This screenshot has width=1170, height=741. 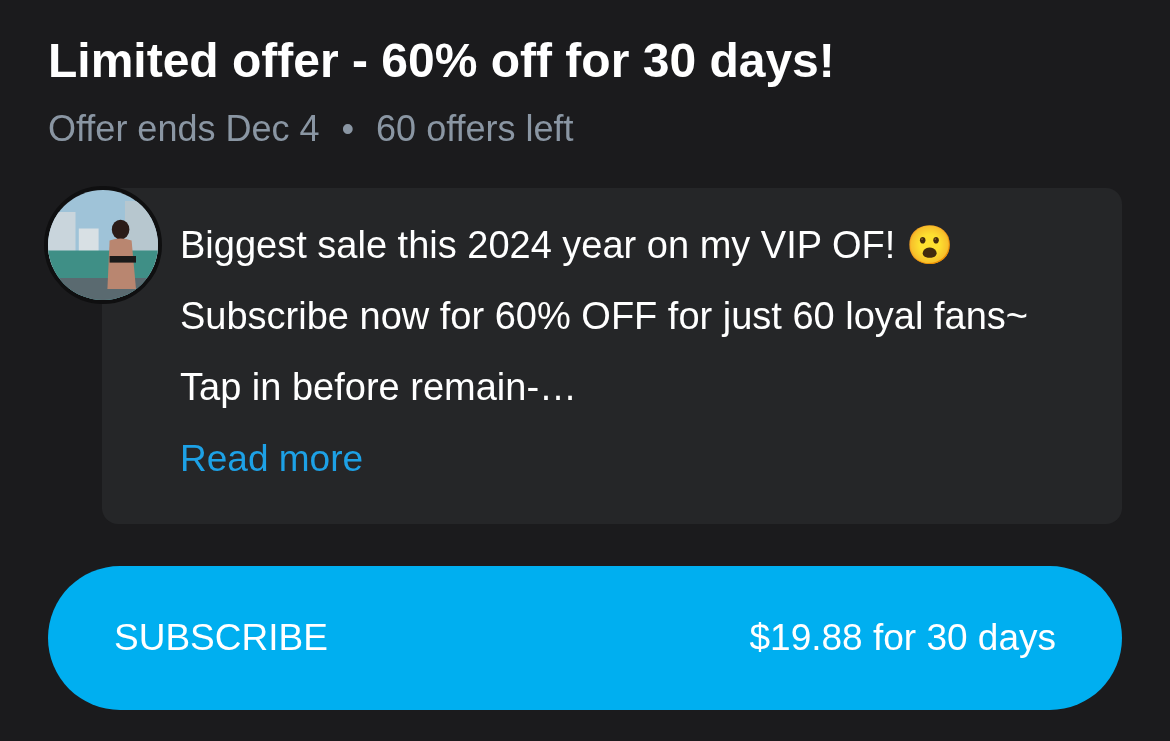 I want to click on read-more-link: Read more, so click(x=272, y=458).